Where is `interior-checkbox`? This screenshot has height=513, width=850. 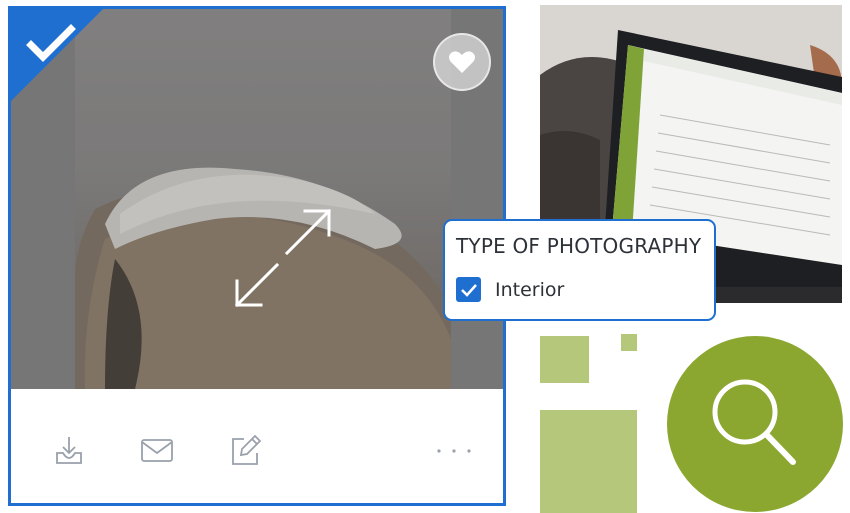
interior-checkbox is located at coordinates (468, 289).